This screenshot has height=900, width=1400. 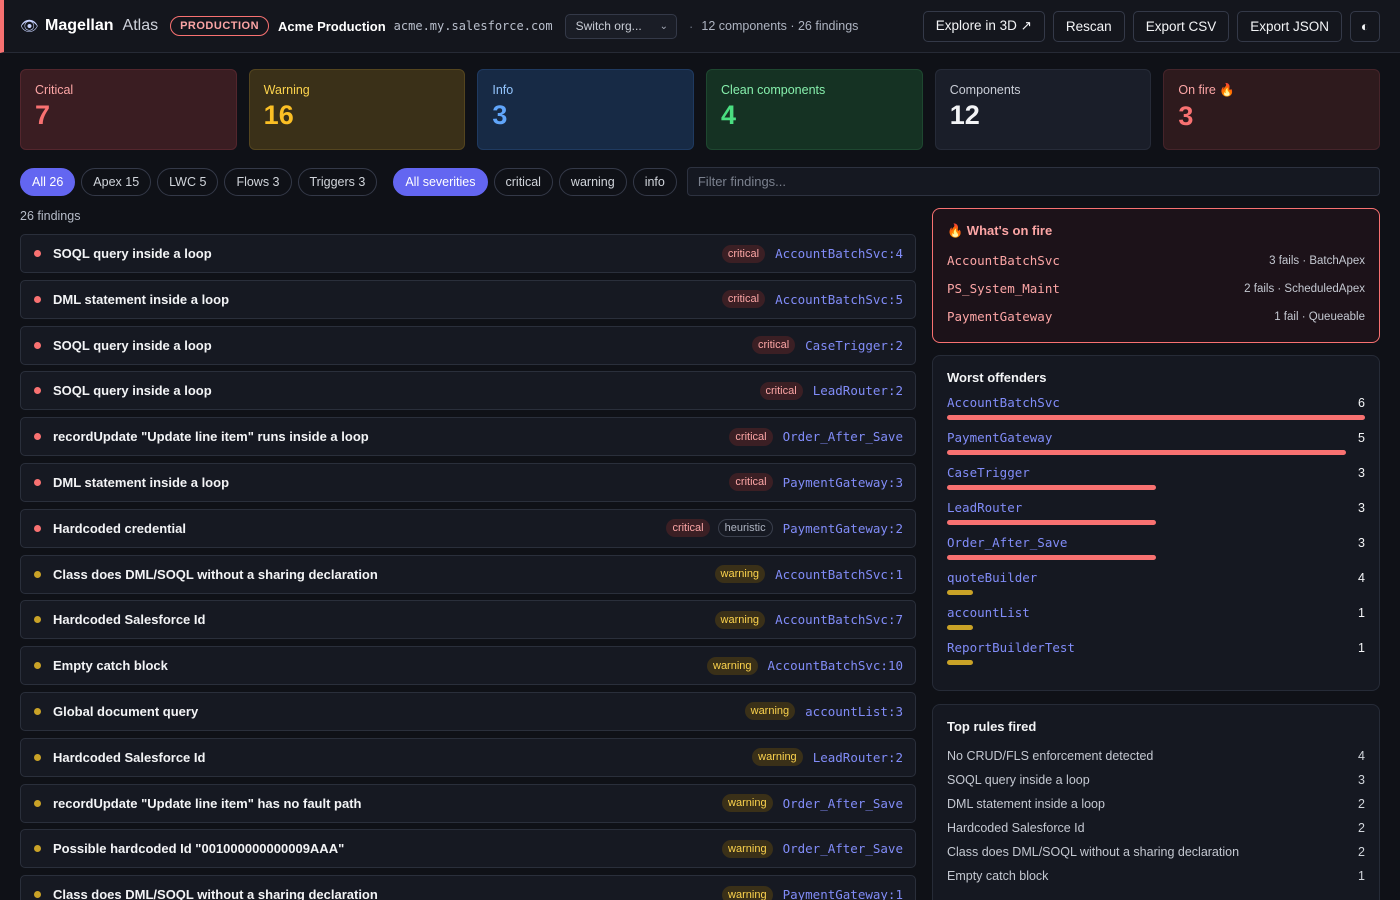 I want to click on brand: 👁 Magellan Atlas, so click(x=89, y=26).